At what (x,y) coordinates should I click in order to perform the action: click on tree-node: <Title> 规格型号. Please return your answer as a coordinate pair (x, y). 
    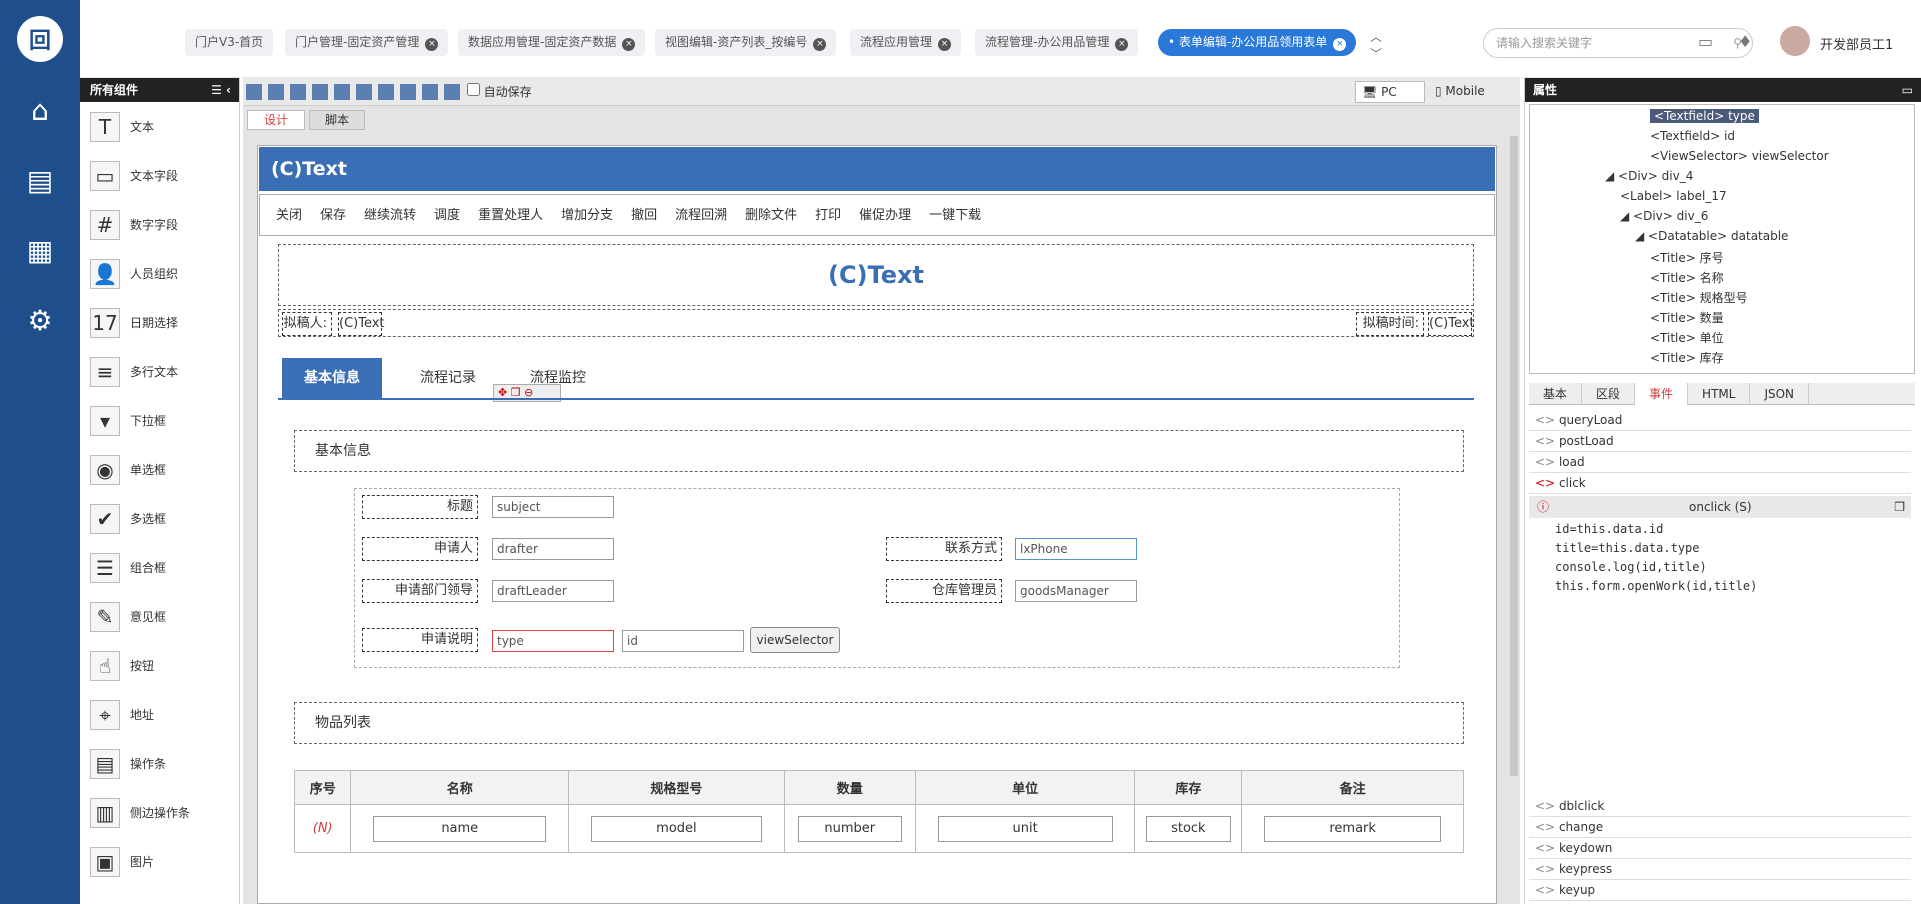
    Looking at the image, I should click on (1699, 297).